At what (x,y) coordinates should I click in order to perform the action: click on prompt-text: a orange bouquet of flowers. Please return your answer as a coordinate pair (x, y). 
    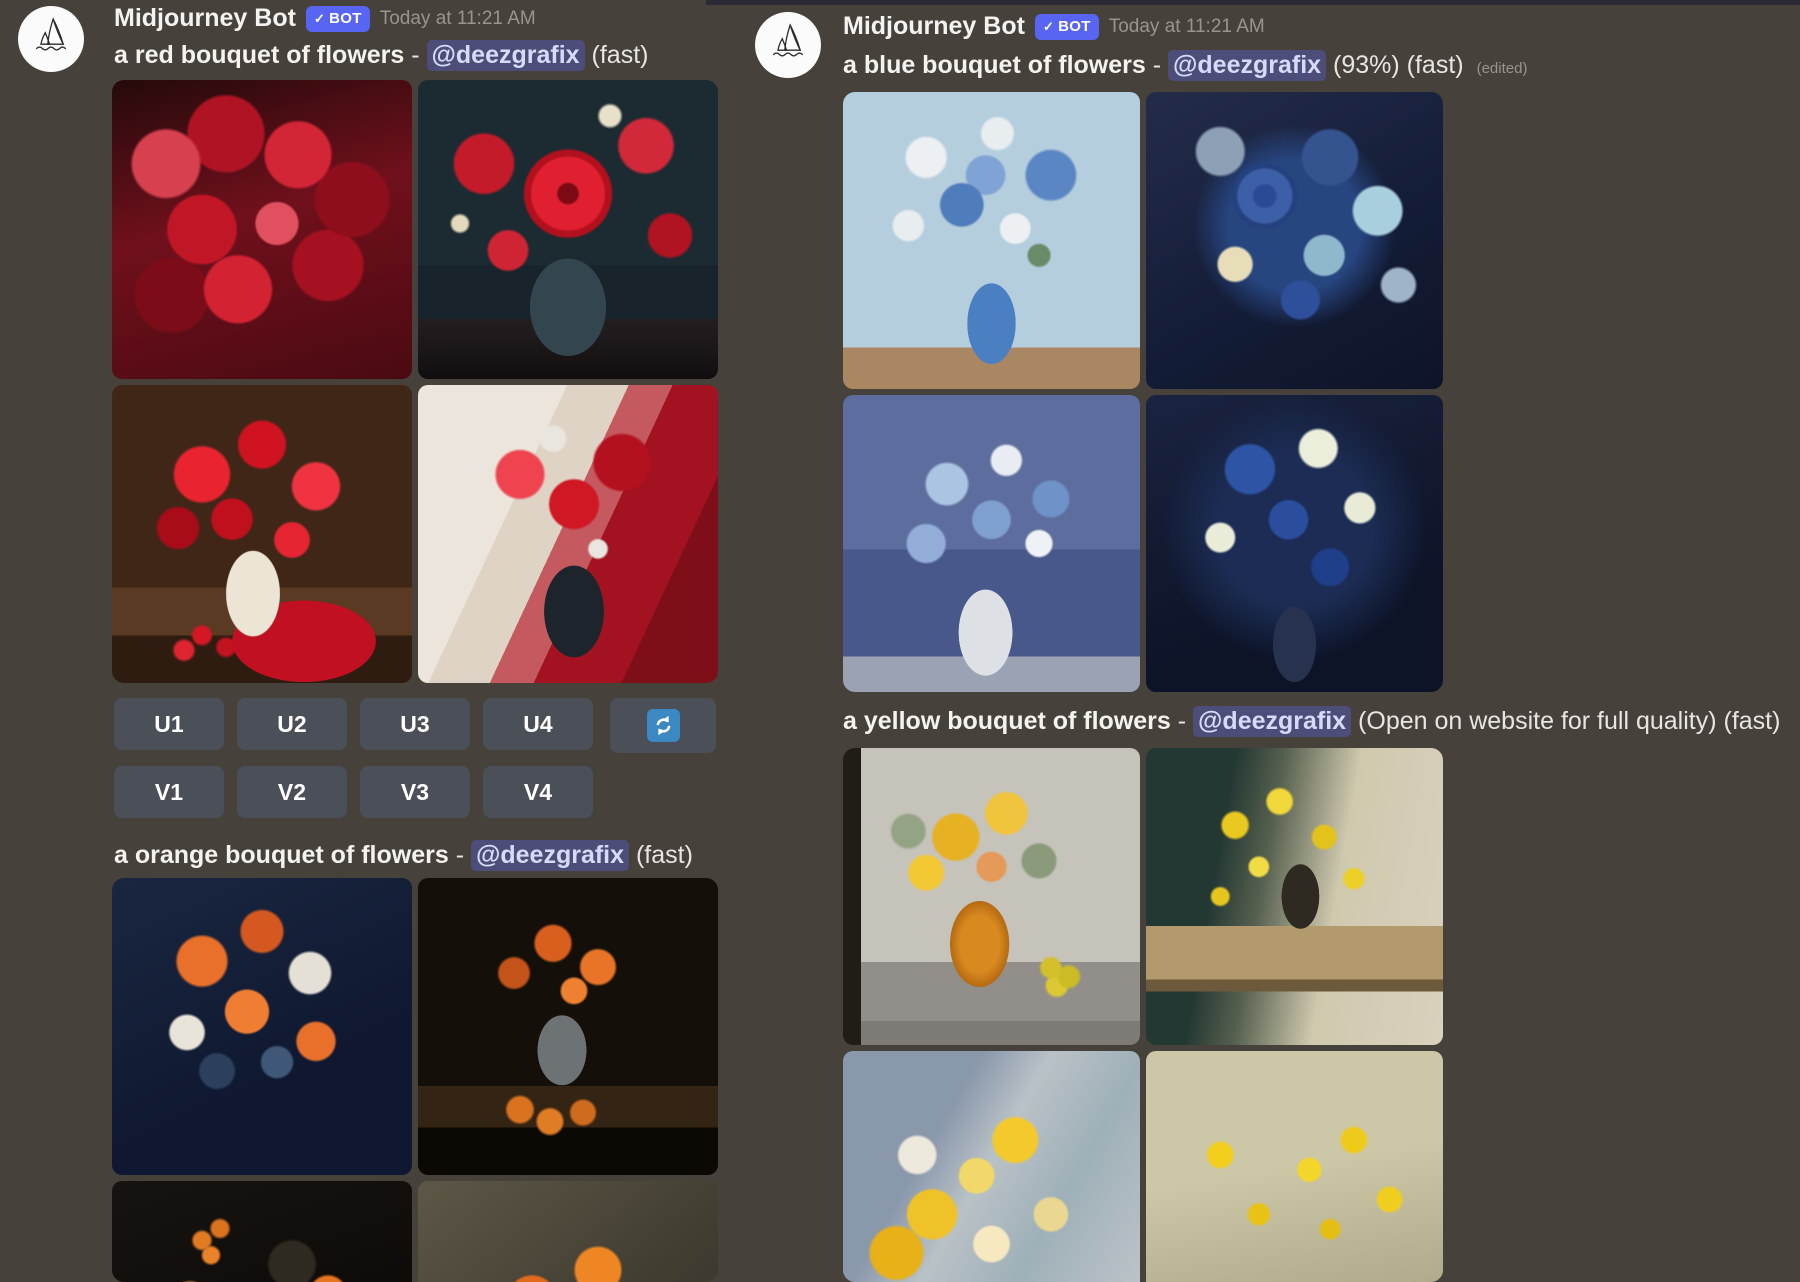
    Looking at the image, I should click on (281, 855).